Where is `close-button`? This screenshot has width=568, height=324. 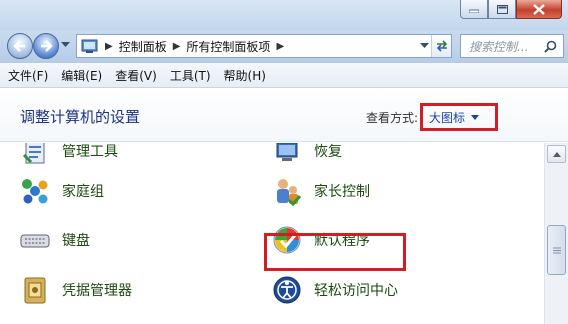
close-button is located at coordinates (539, 9).